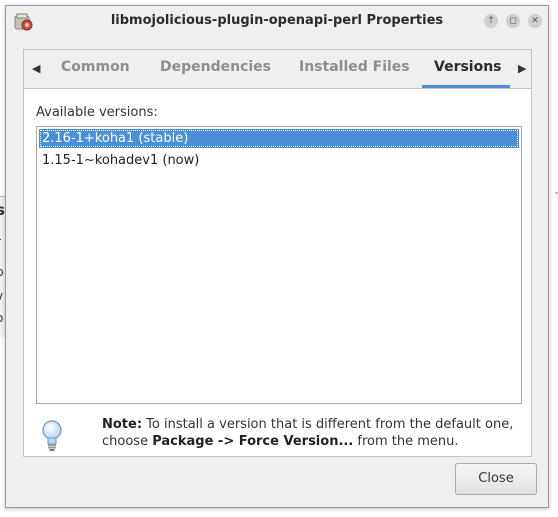 The image size is (558, 517). Describe the element at coordinates (52, 435) in the screenshot. I see `lightbulb-icon` at that location.